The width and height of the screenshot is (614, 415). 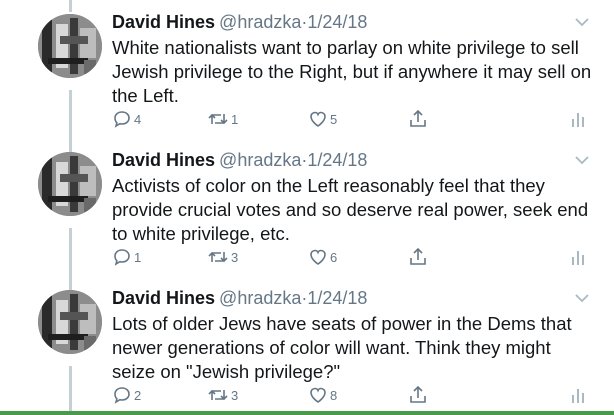 I want to click on like-count: 6, so click(x=334, y=257).